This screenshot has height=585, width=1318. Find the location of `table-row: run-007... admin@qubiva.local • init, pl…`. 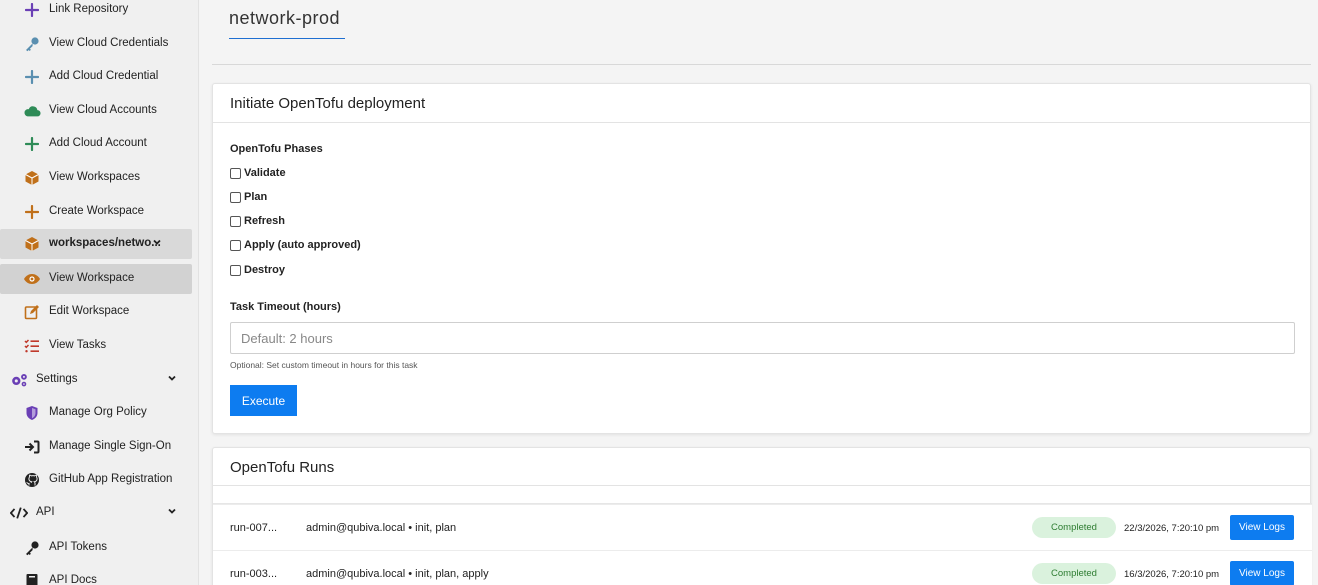

table-row: run-007... admin@qubiva.local • init, pl… is located at coordinates (762, 527).